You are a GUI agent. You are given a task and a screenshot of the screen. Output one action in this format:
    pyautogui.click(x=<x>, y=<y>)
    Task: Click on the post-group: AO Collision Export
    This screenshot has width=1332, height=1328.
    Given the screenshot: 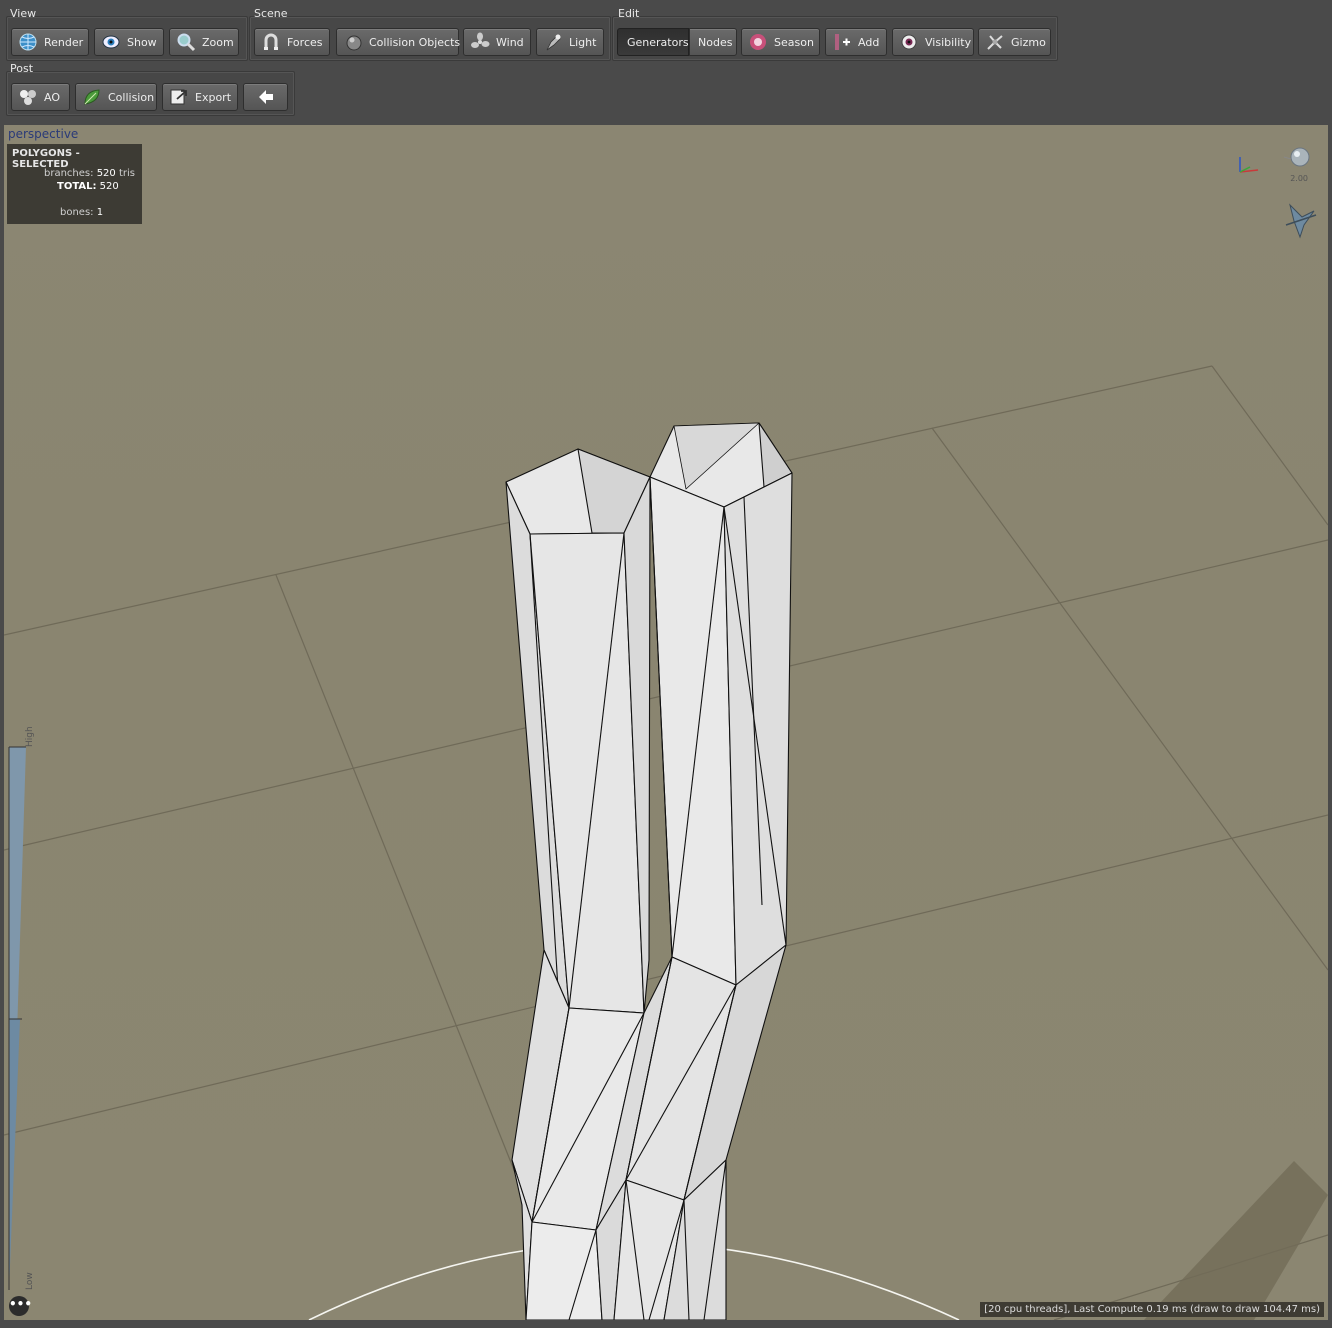 What is the action you would take?
    pyautogui.click(x=150, y=93)
    